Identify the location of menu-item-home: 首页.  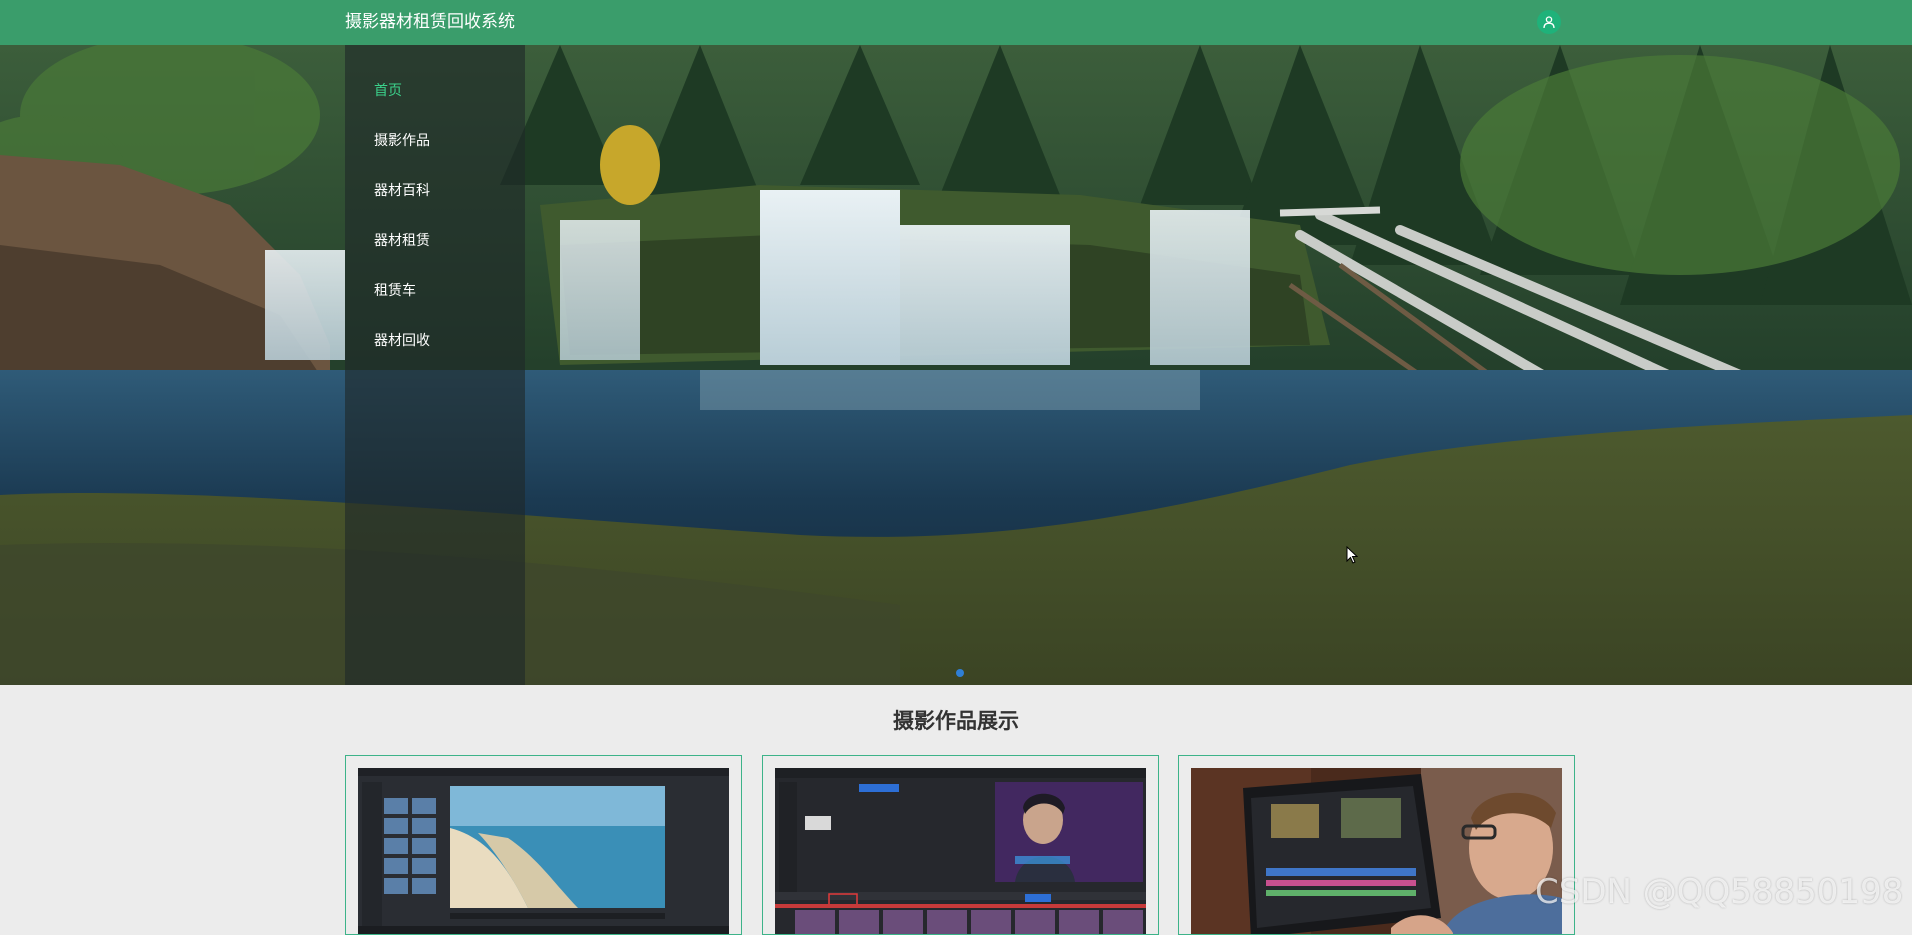
(388, 91).